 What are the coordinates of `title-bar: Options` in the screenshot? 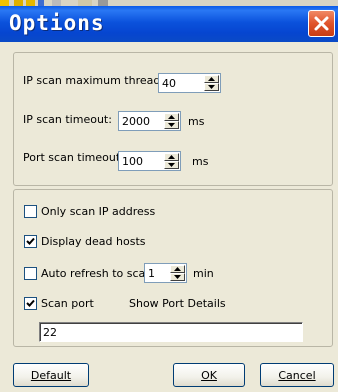 It's located at (169, 24).